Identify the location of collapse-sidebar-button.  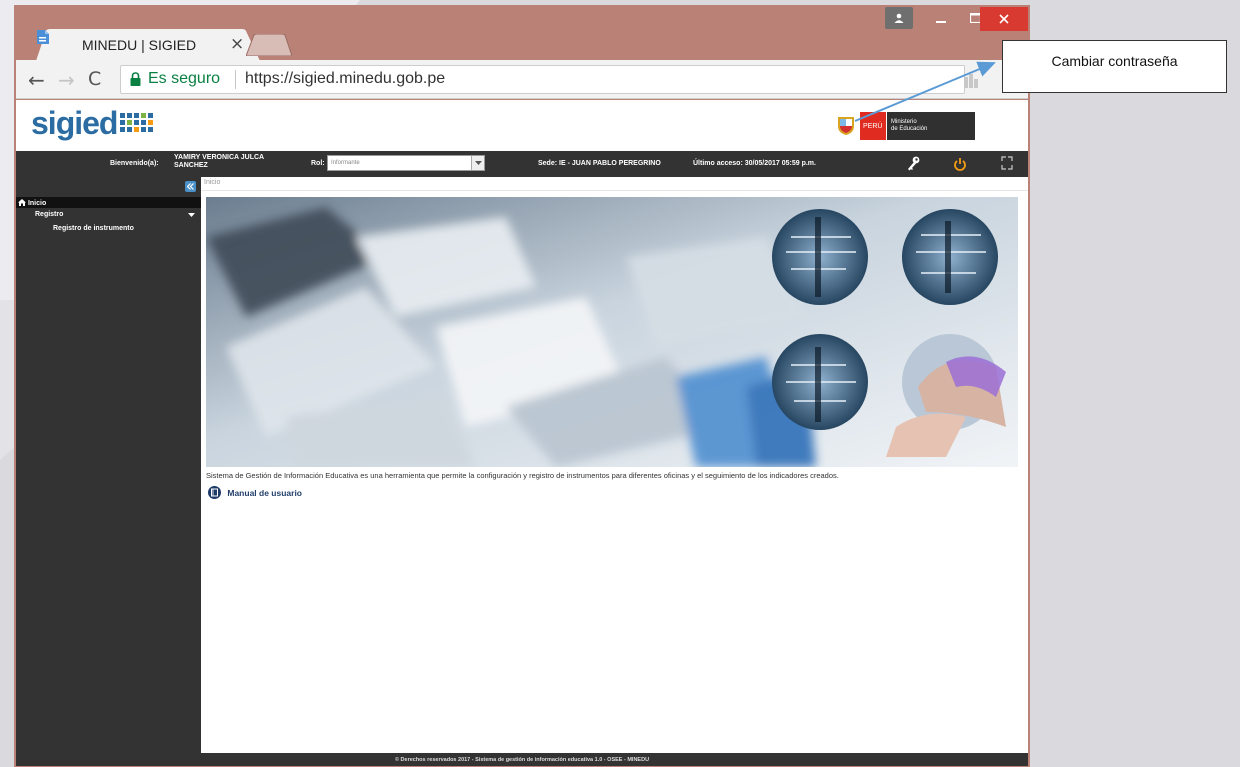
(190, 186).